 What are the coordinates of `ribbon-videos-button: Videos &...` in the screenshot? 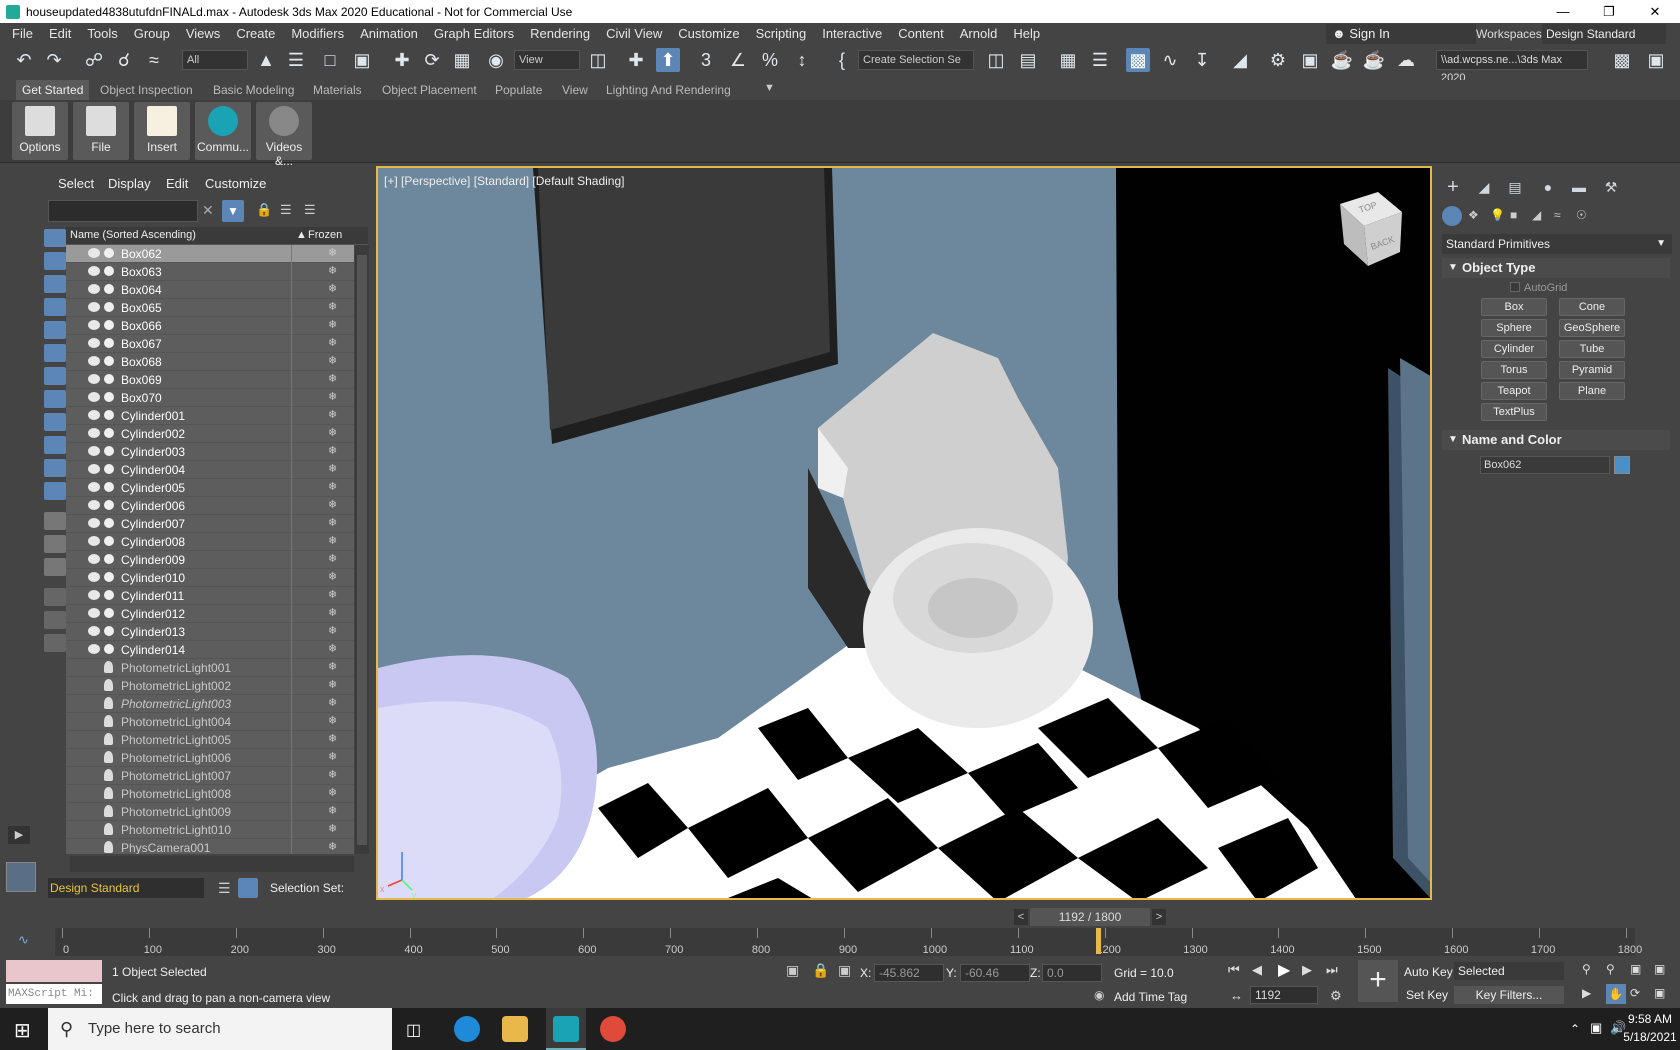 It's located at (284, 135).